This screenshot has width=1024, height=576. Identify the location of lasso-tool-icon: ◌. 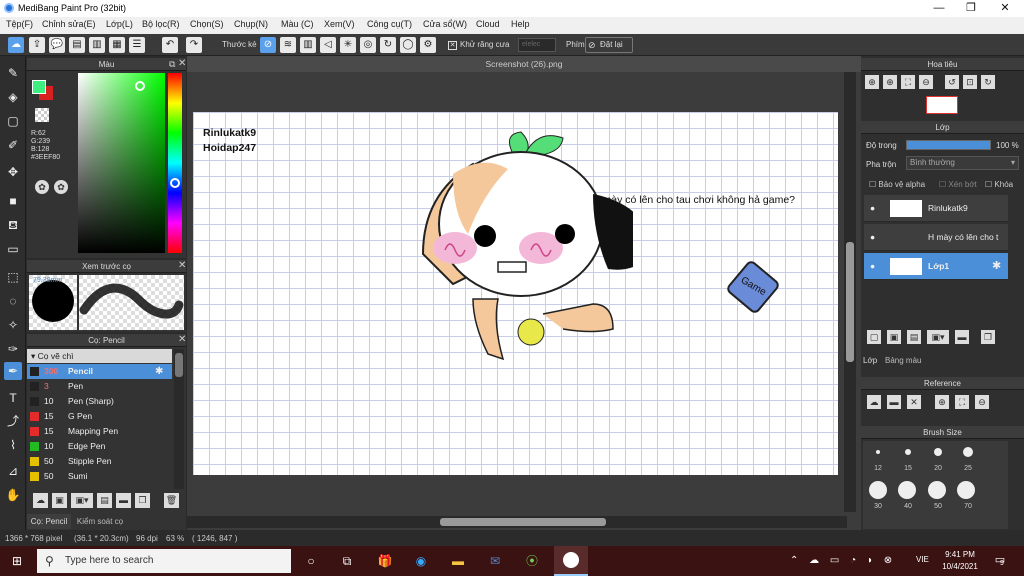
(13, 301).